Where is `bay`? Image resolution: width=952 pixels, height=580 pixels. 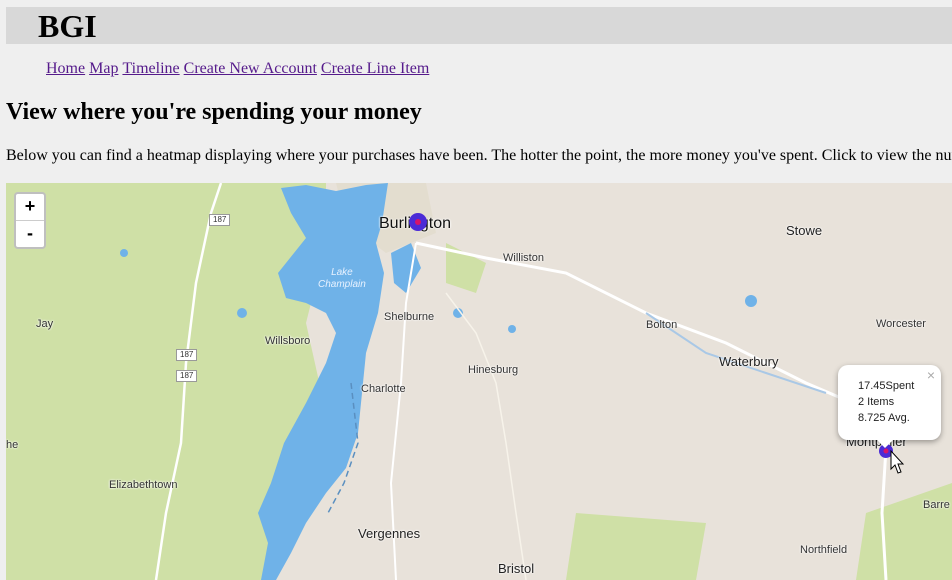
bay is located at coordinates (406, 268).